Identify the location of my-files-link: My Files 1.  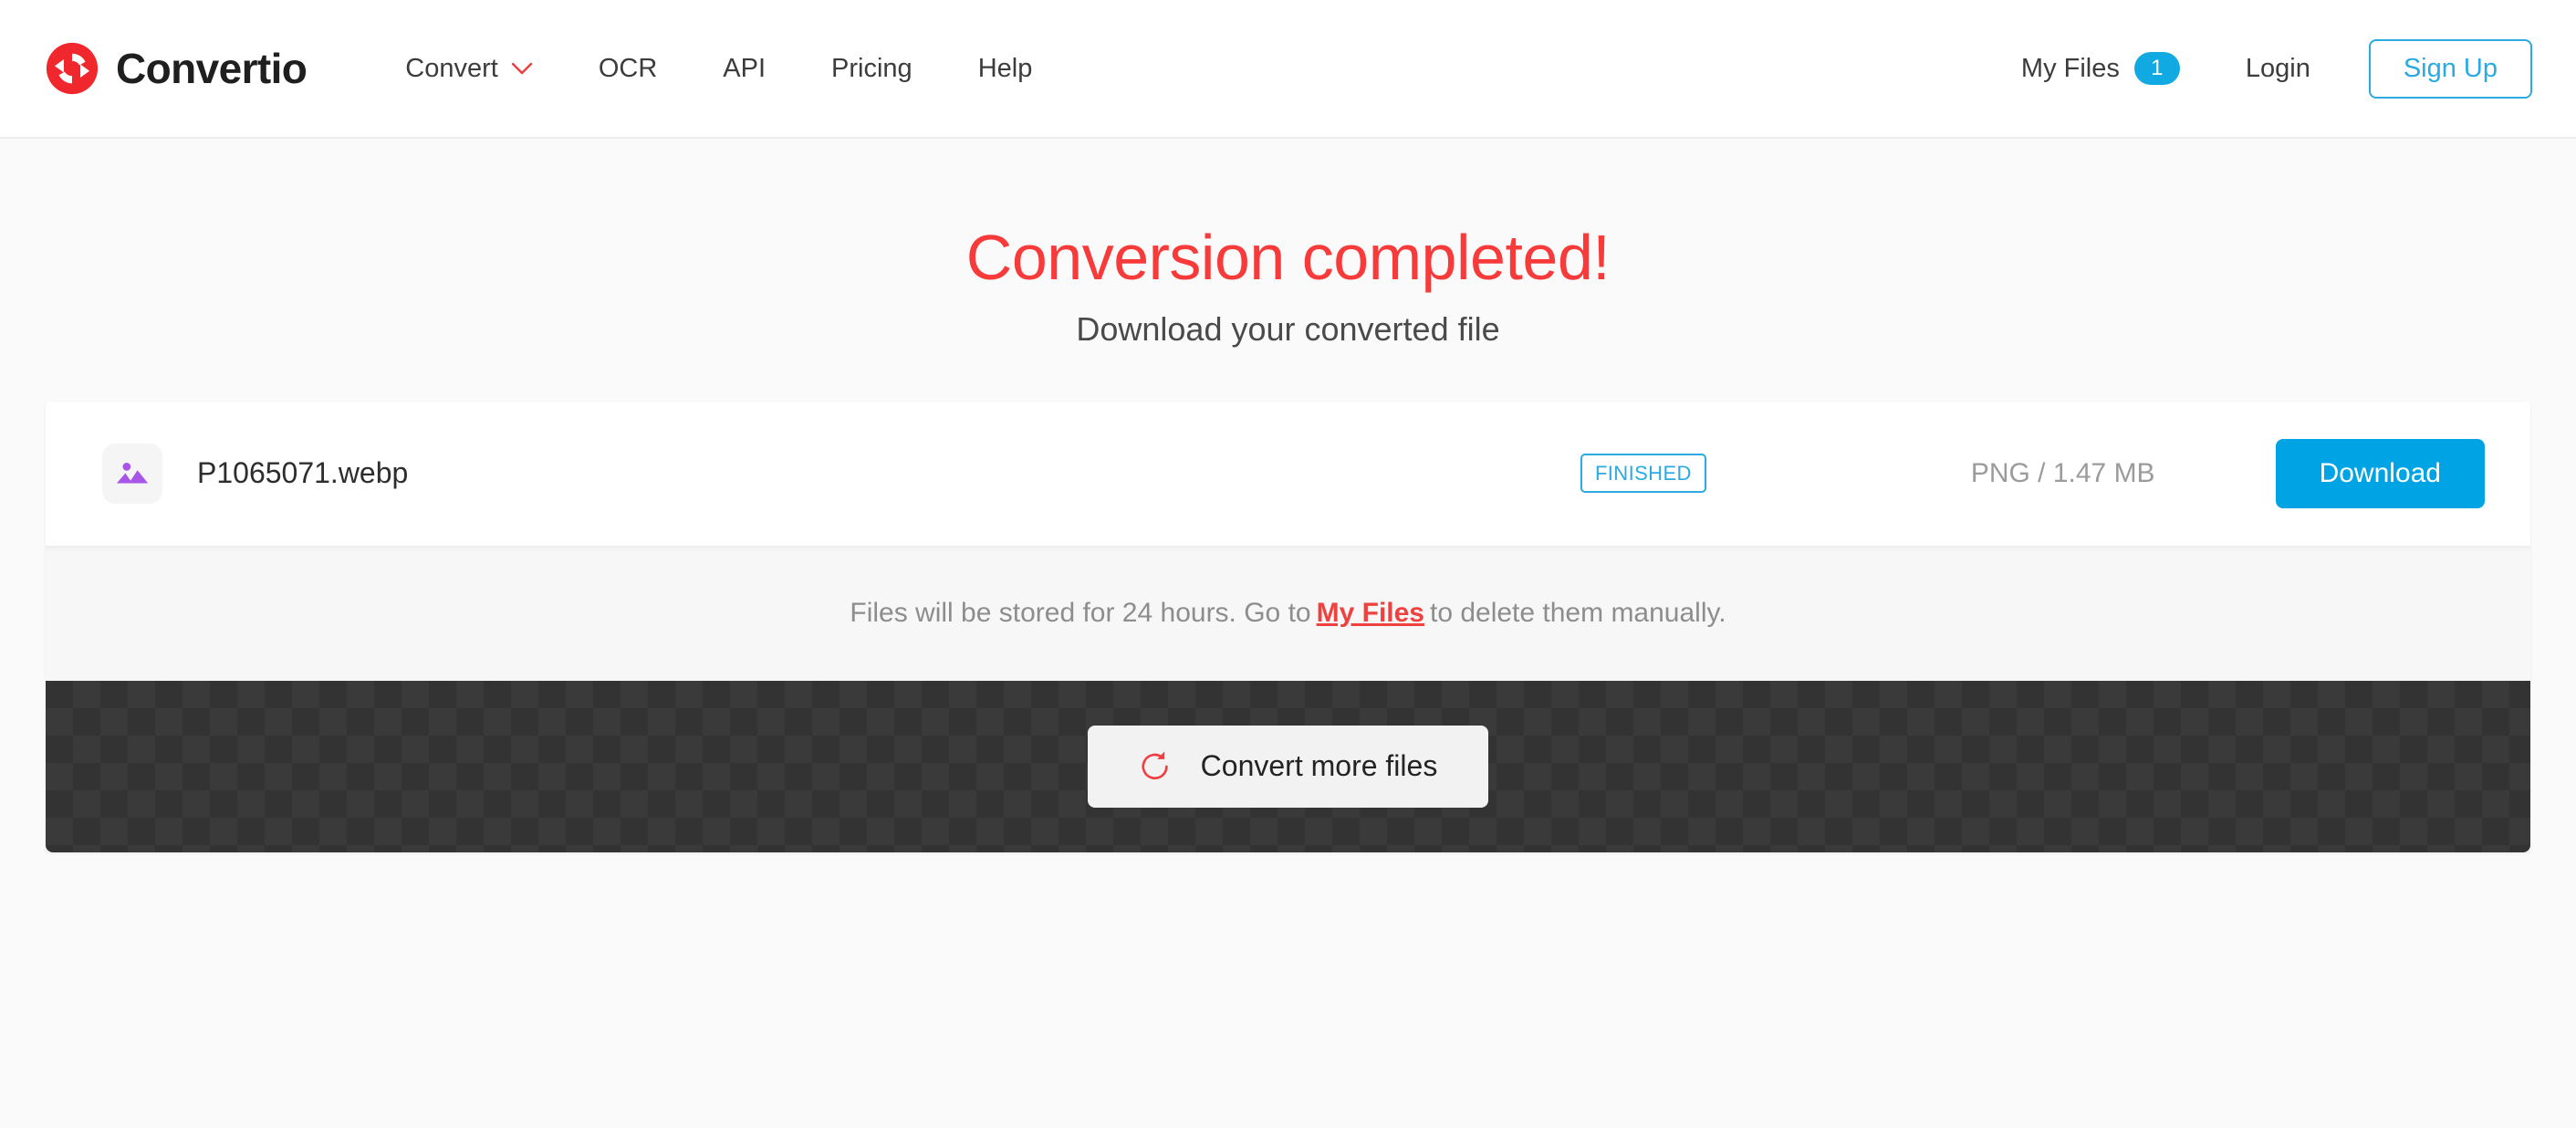
(2100, 68).